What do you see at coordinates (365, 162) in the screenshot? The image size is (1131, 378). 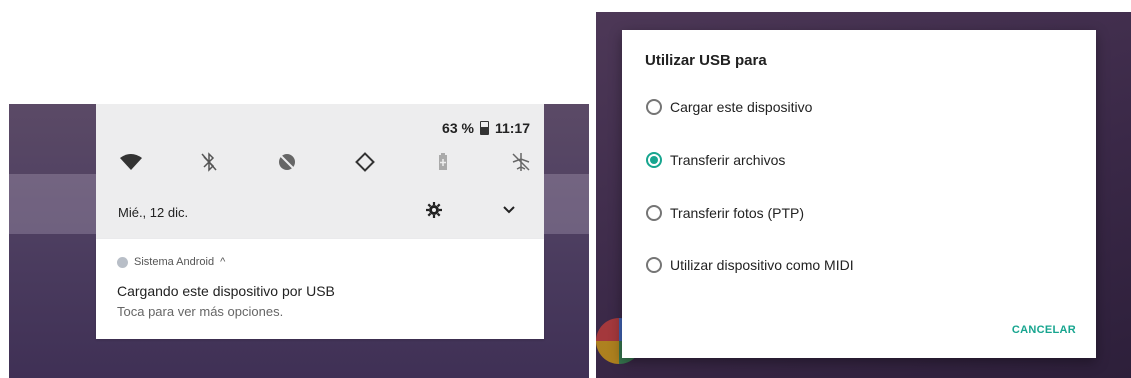 I see `auto-rotate-icon` at bounding box center [365, 162].